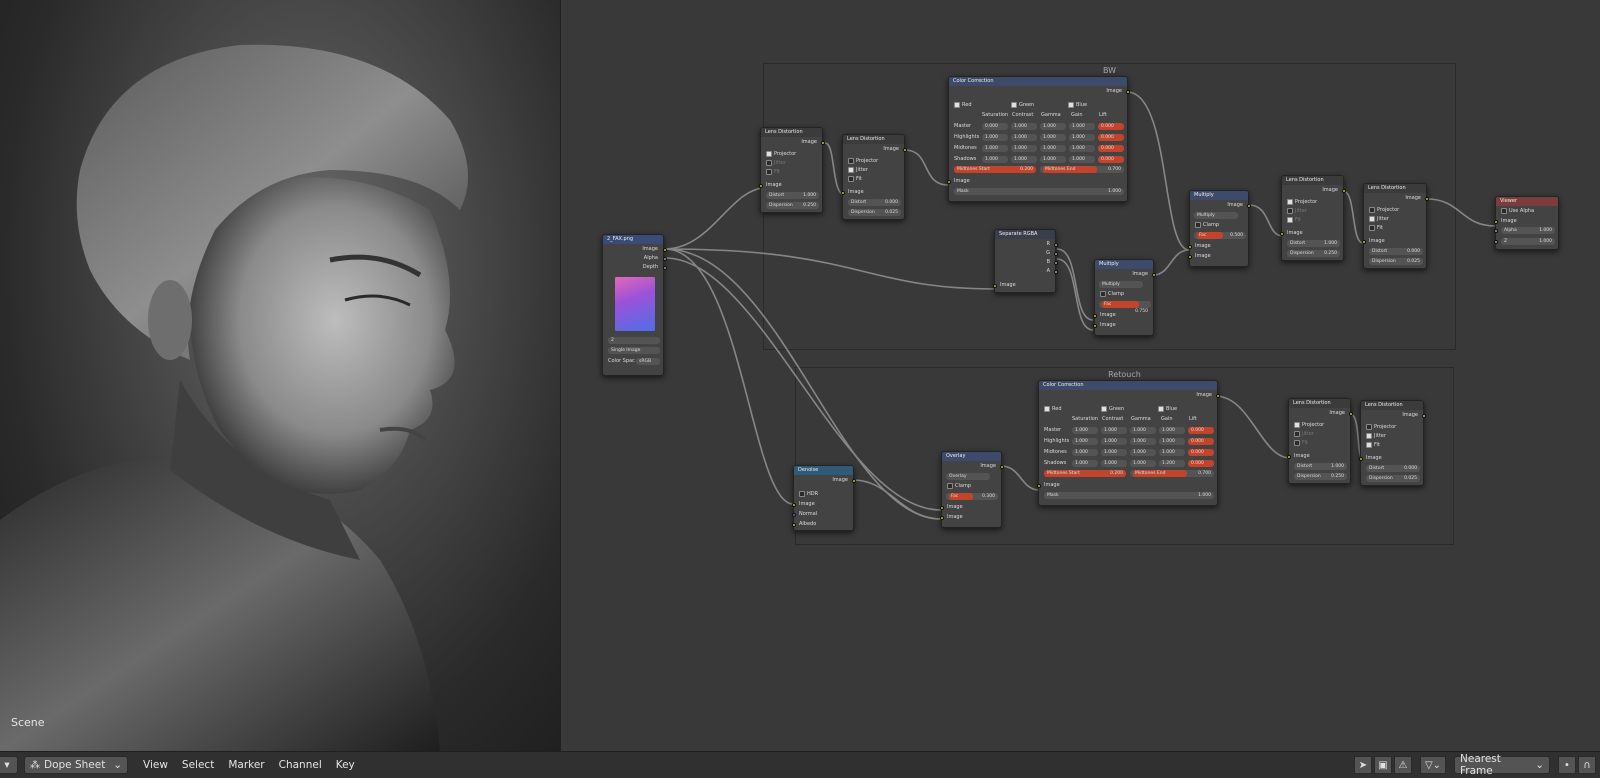 The width and height of the screenshot is (1600, 778). What do you see at coordinates (648, 361) in the screenshot?
I see `color-space-dropdown: sRGB` at bounding box center [648, 361].